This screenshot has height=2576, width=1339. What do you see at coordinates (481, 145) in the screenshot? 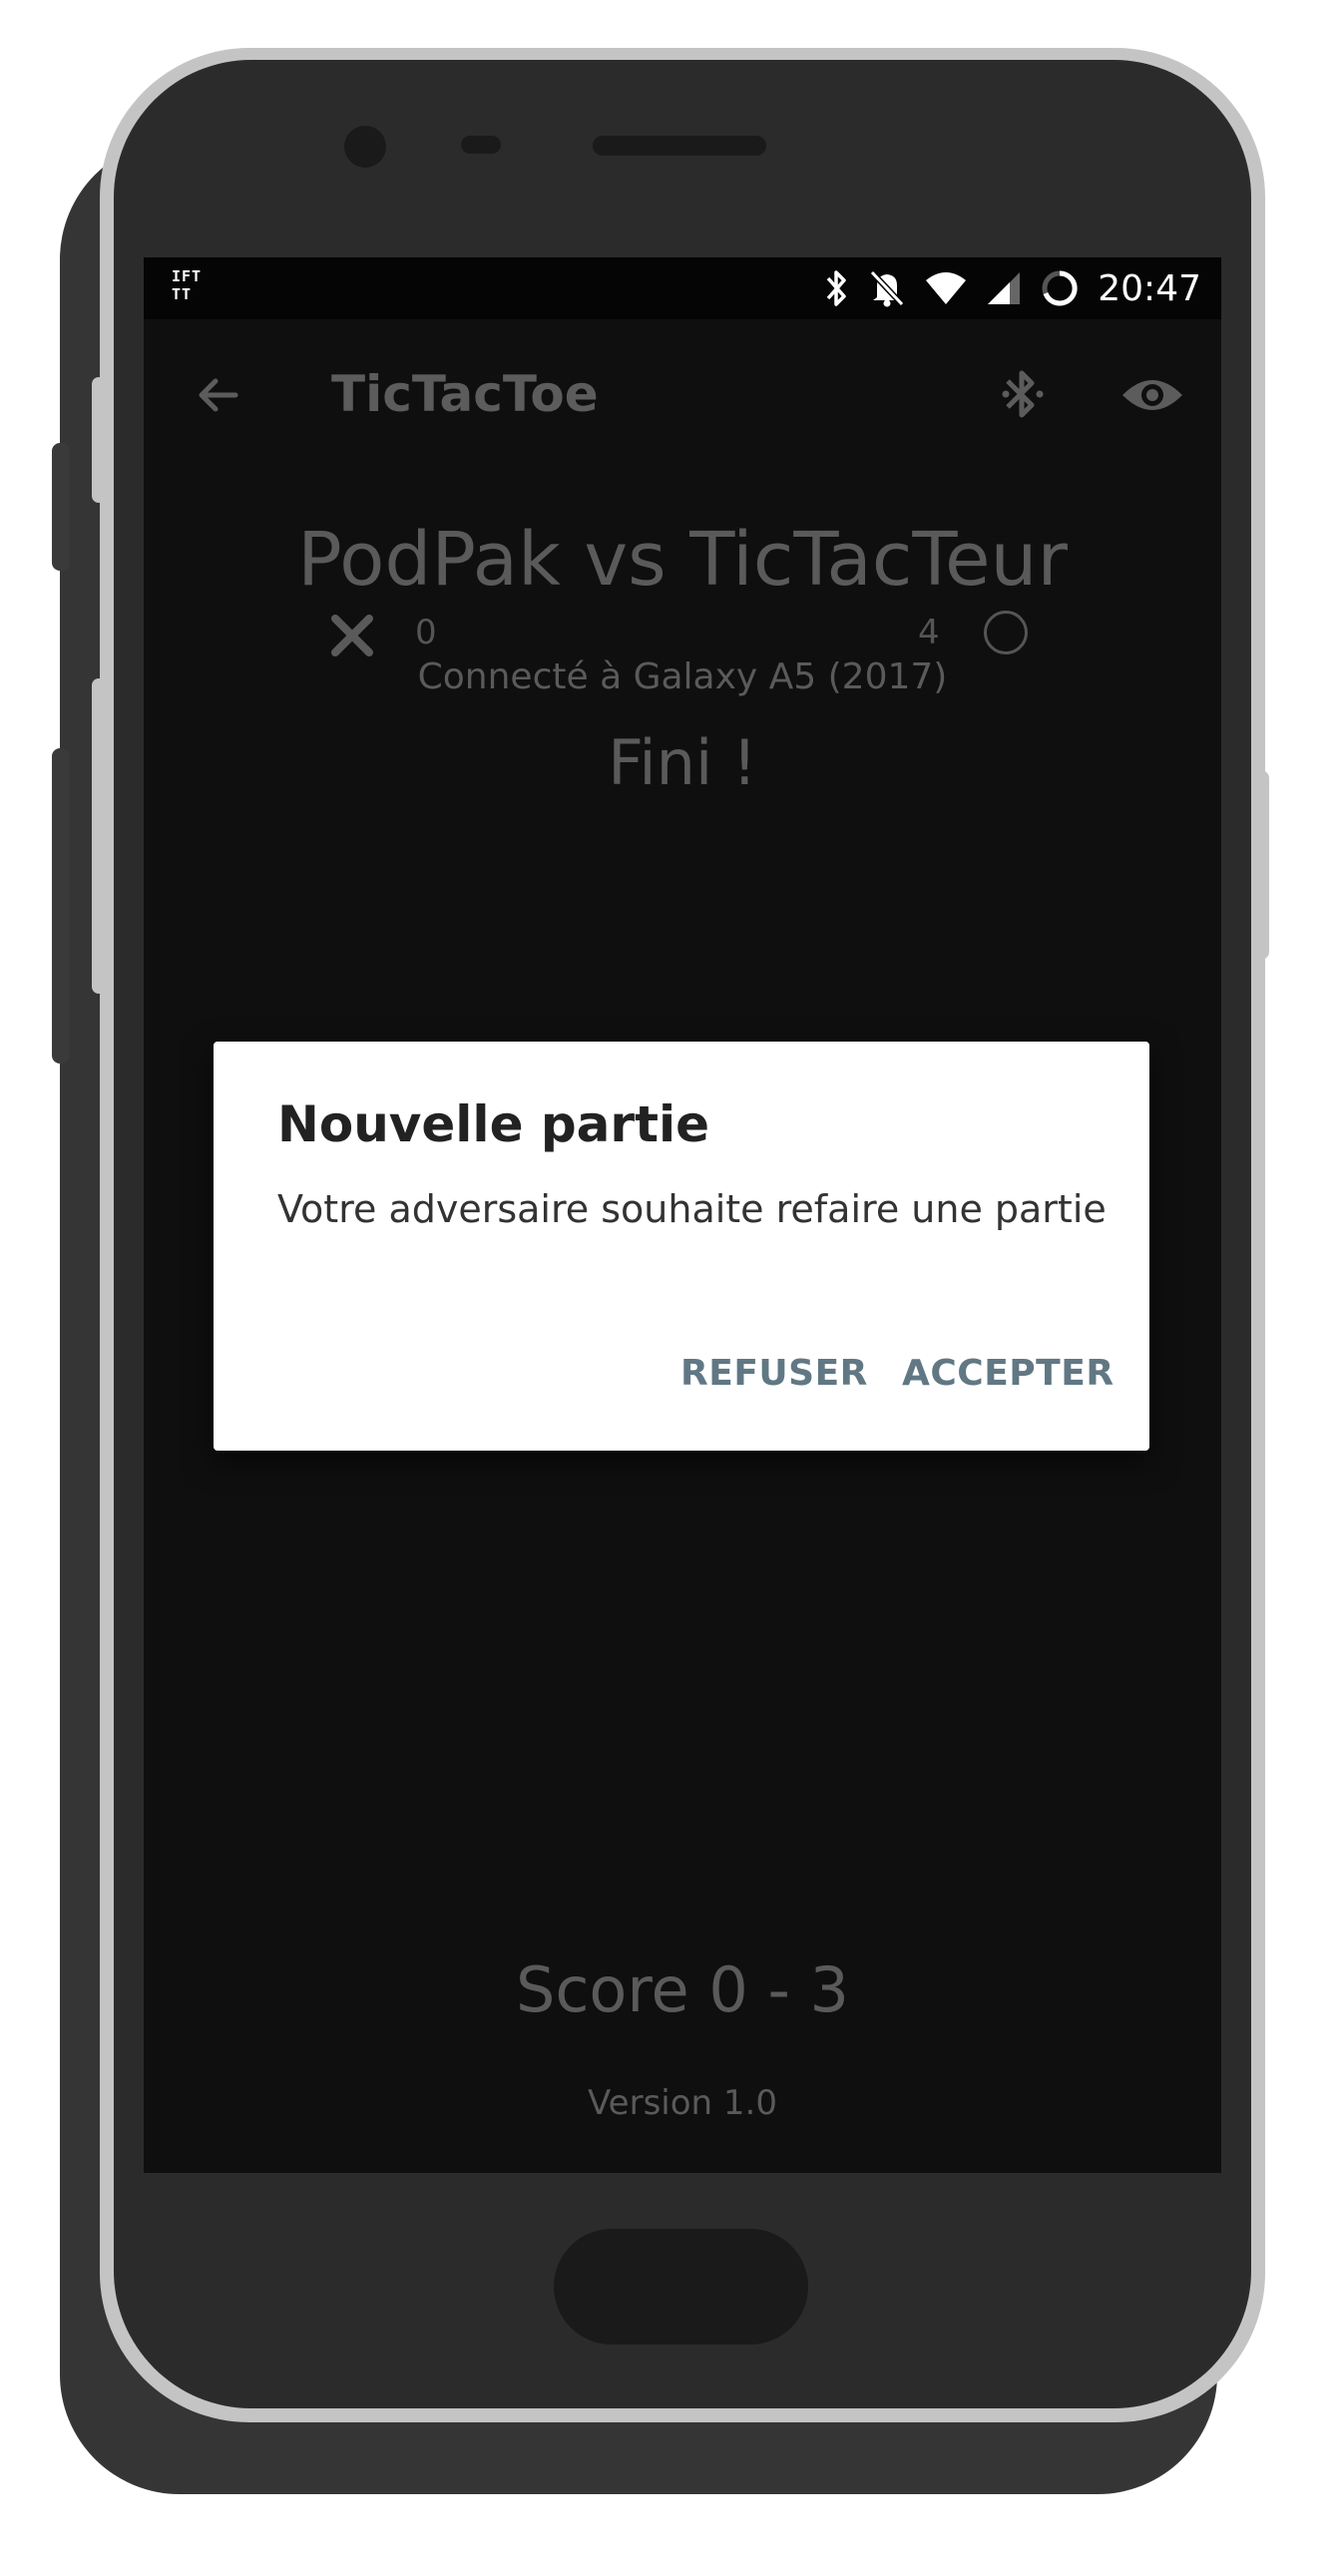
I see `proximity-sensor` at bounding box center [481, 145].